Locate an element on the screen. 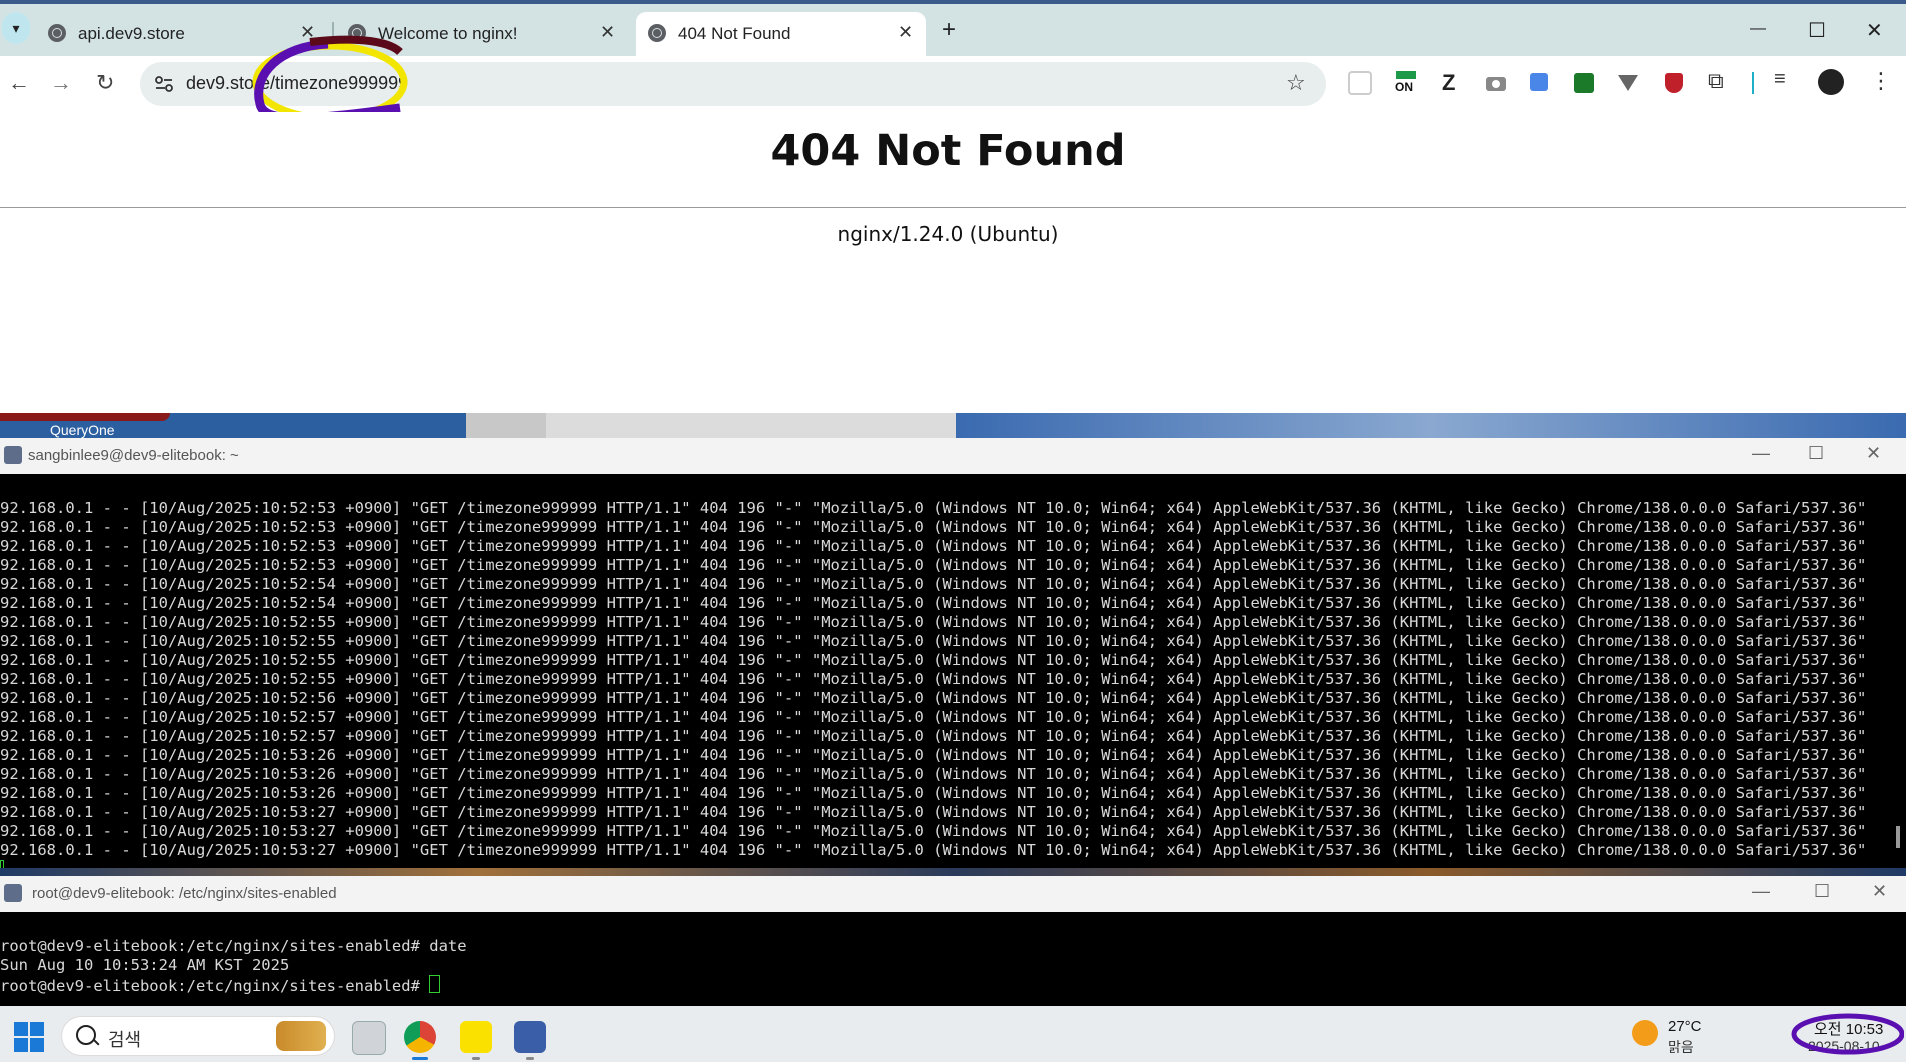 The height and width of the screenshot is (1062, 1906). tab-search-button: ▾ is located at coordinates (16, 28).